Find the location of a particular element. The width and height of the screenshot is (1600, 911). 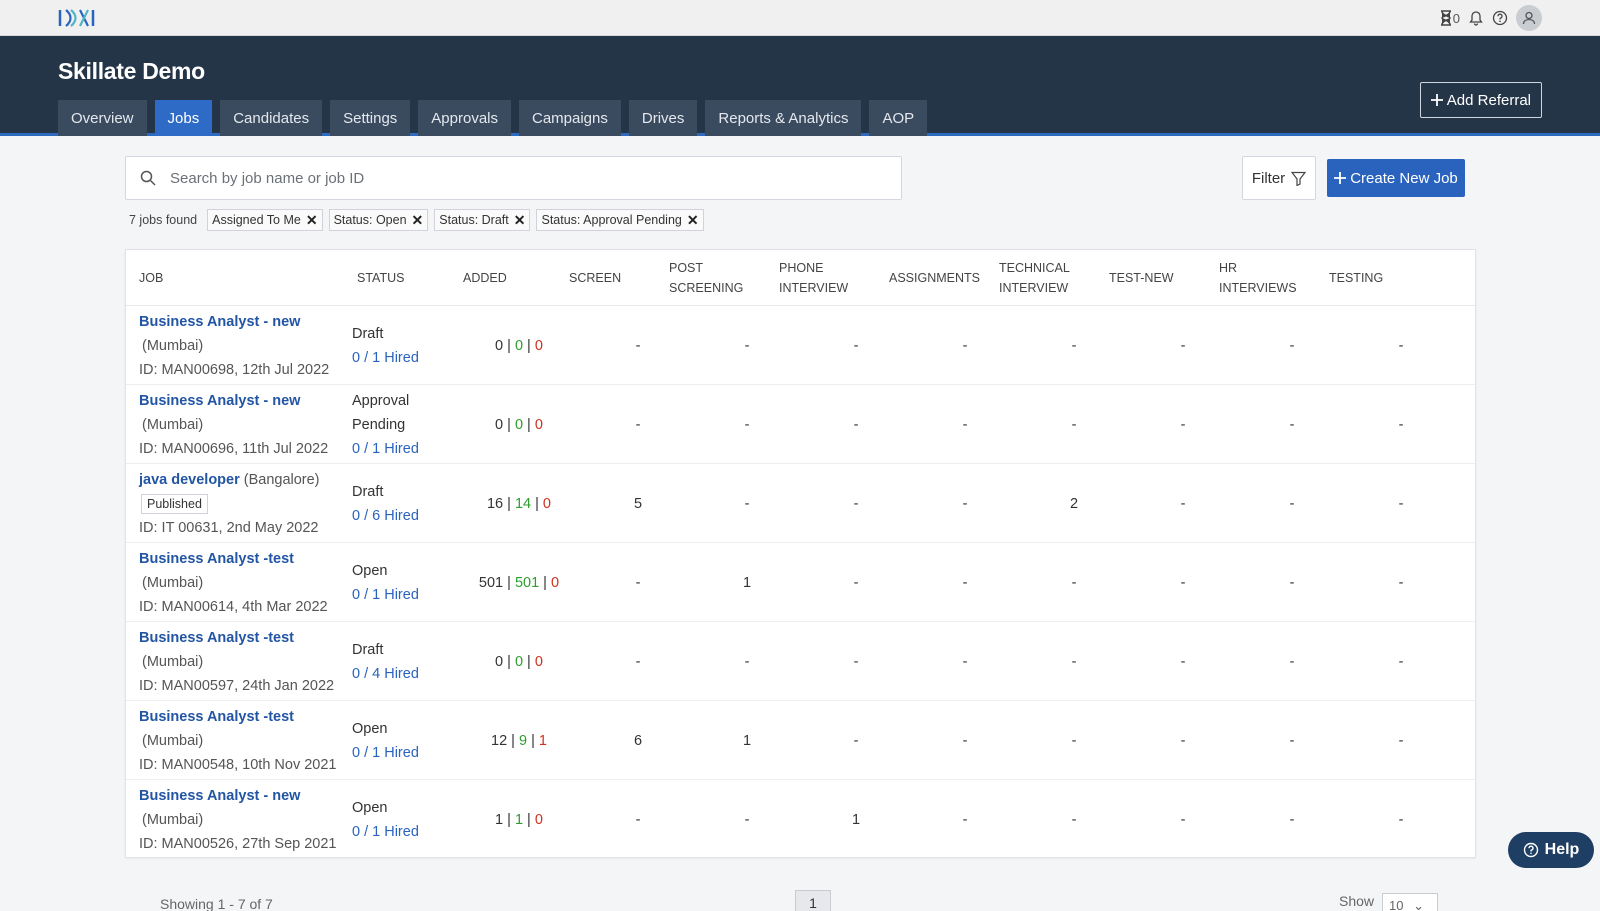

stage-count: 5 is located at coordinates (638, 503).